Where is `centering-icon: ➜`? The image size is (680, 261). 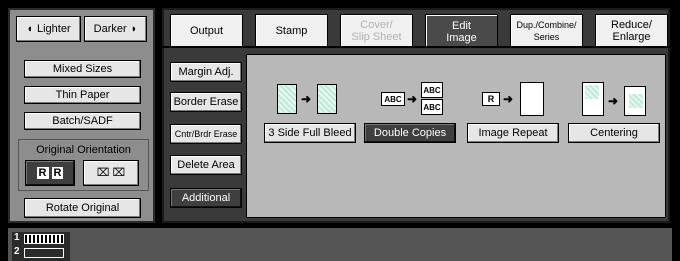
centering-icon: ➜ is located at coordinates (615, 100).